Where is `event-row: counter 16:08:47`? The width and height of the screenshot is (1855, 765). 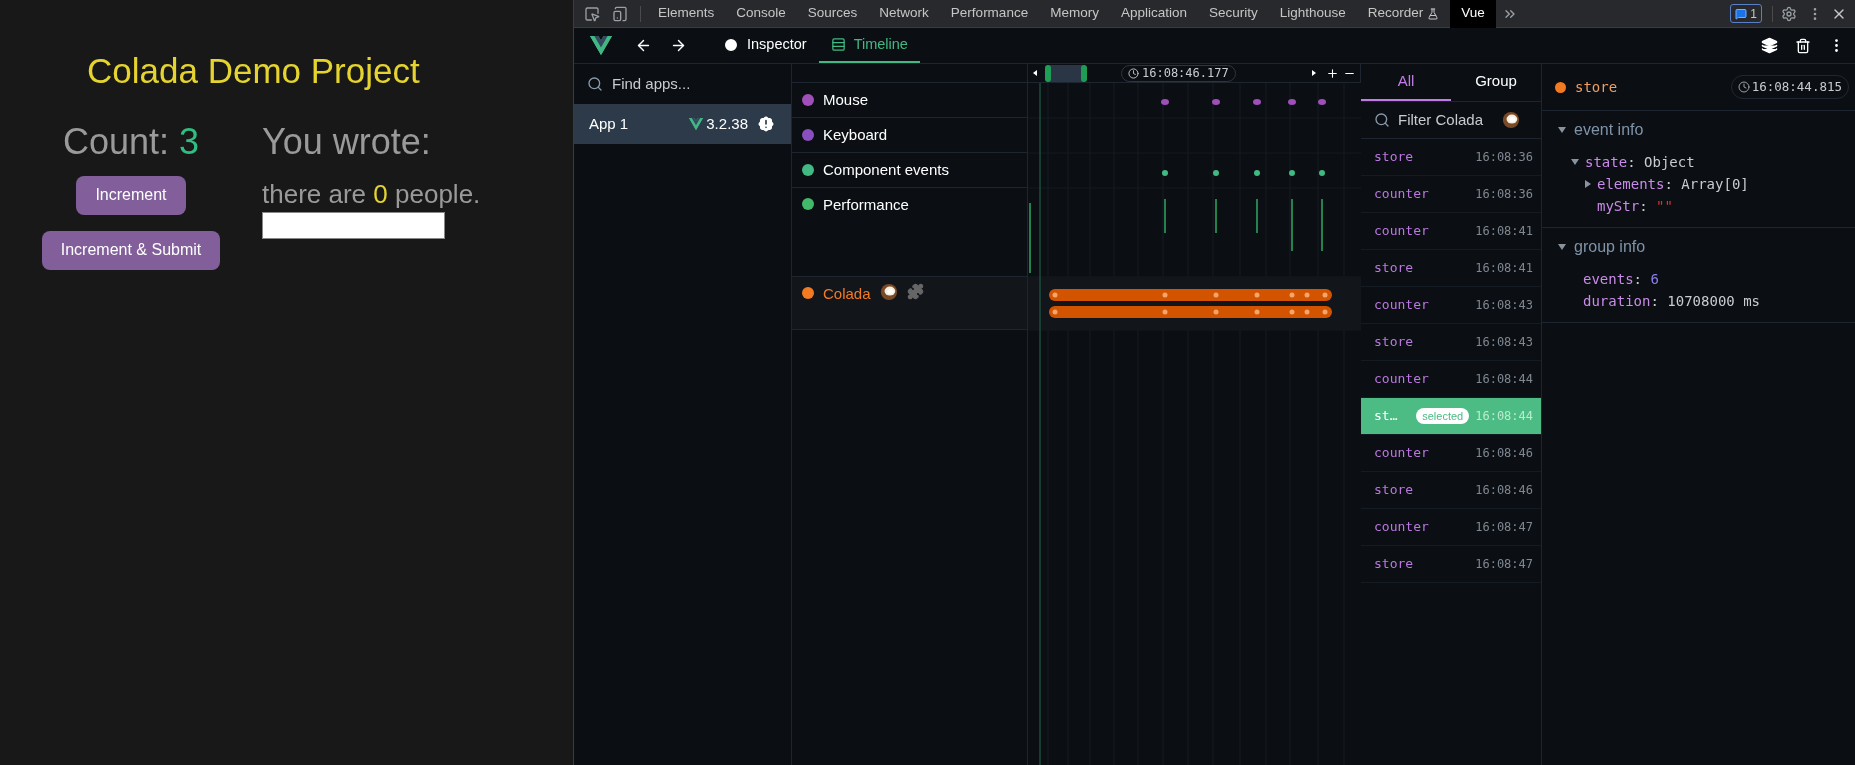 event-row: counter 16:08:47 is located at coordinates (1451, 527).